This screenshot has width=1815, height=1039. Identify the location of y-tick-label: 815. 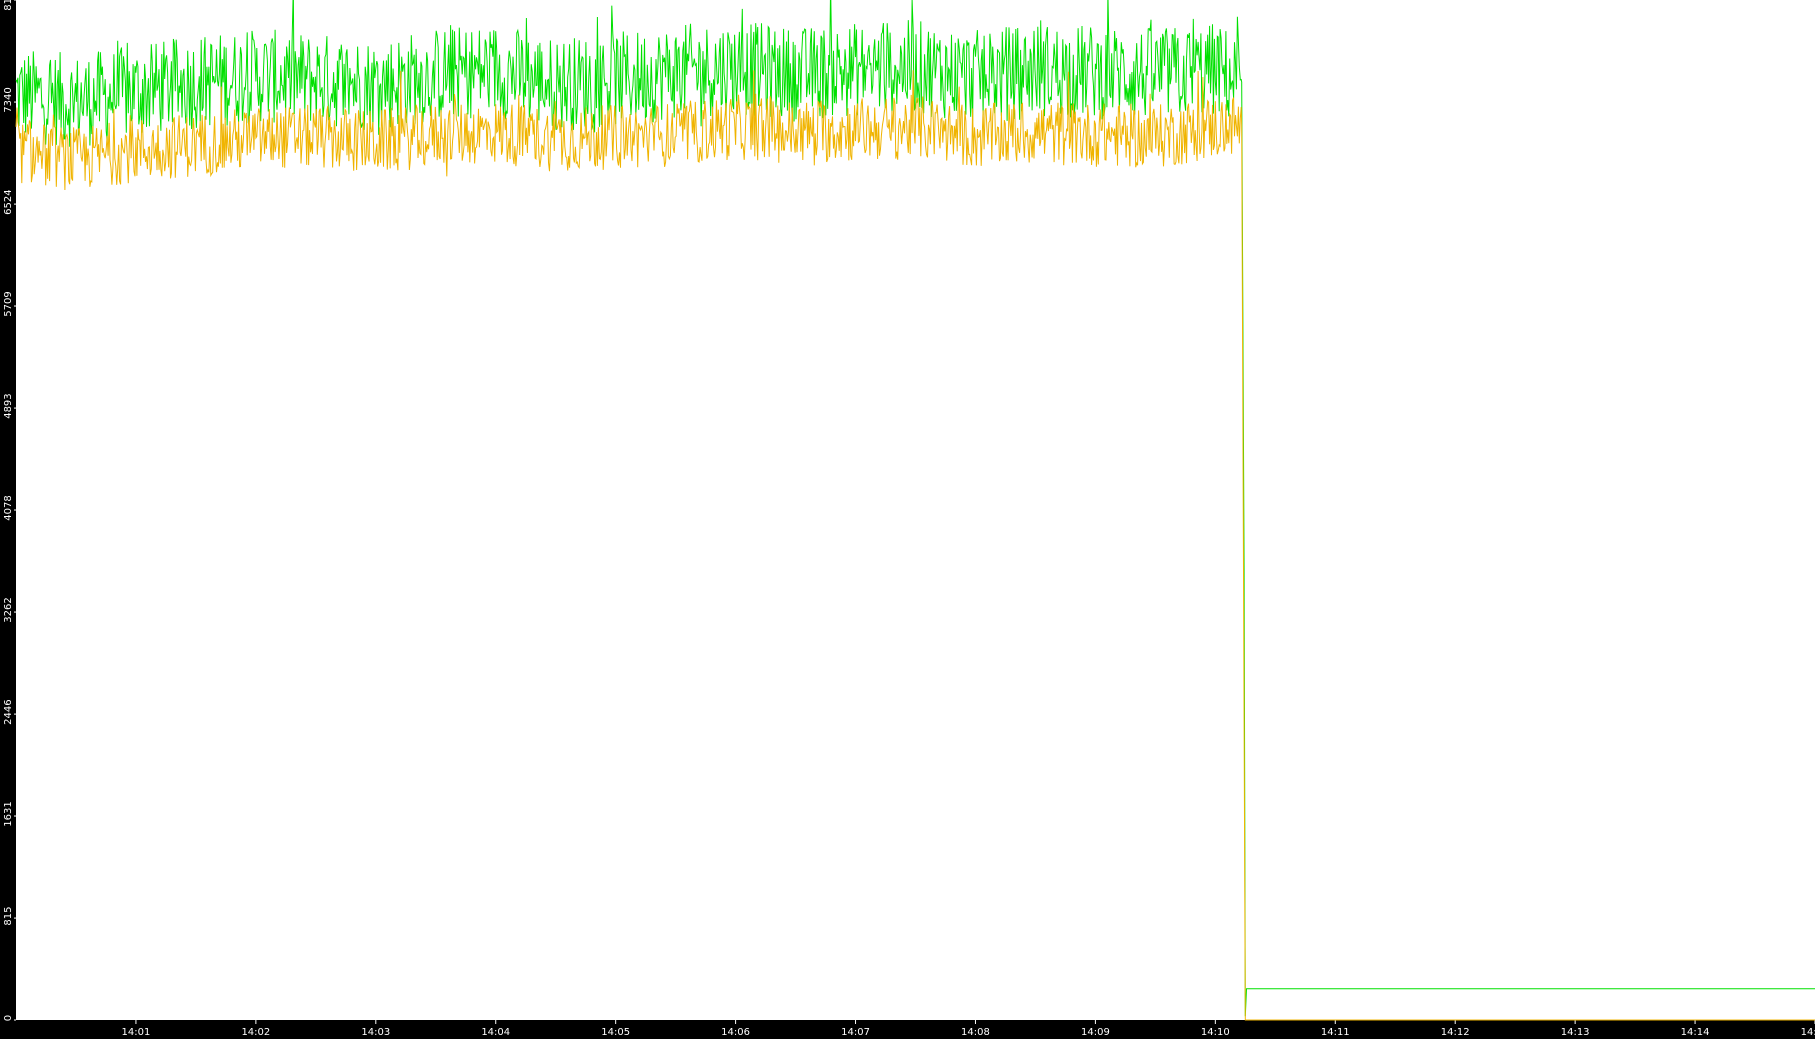
(8, 916).